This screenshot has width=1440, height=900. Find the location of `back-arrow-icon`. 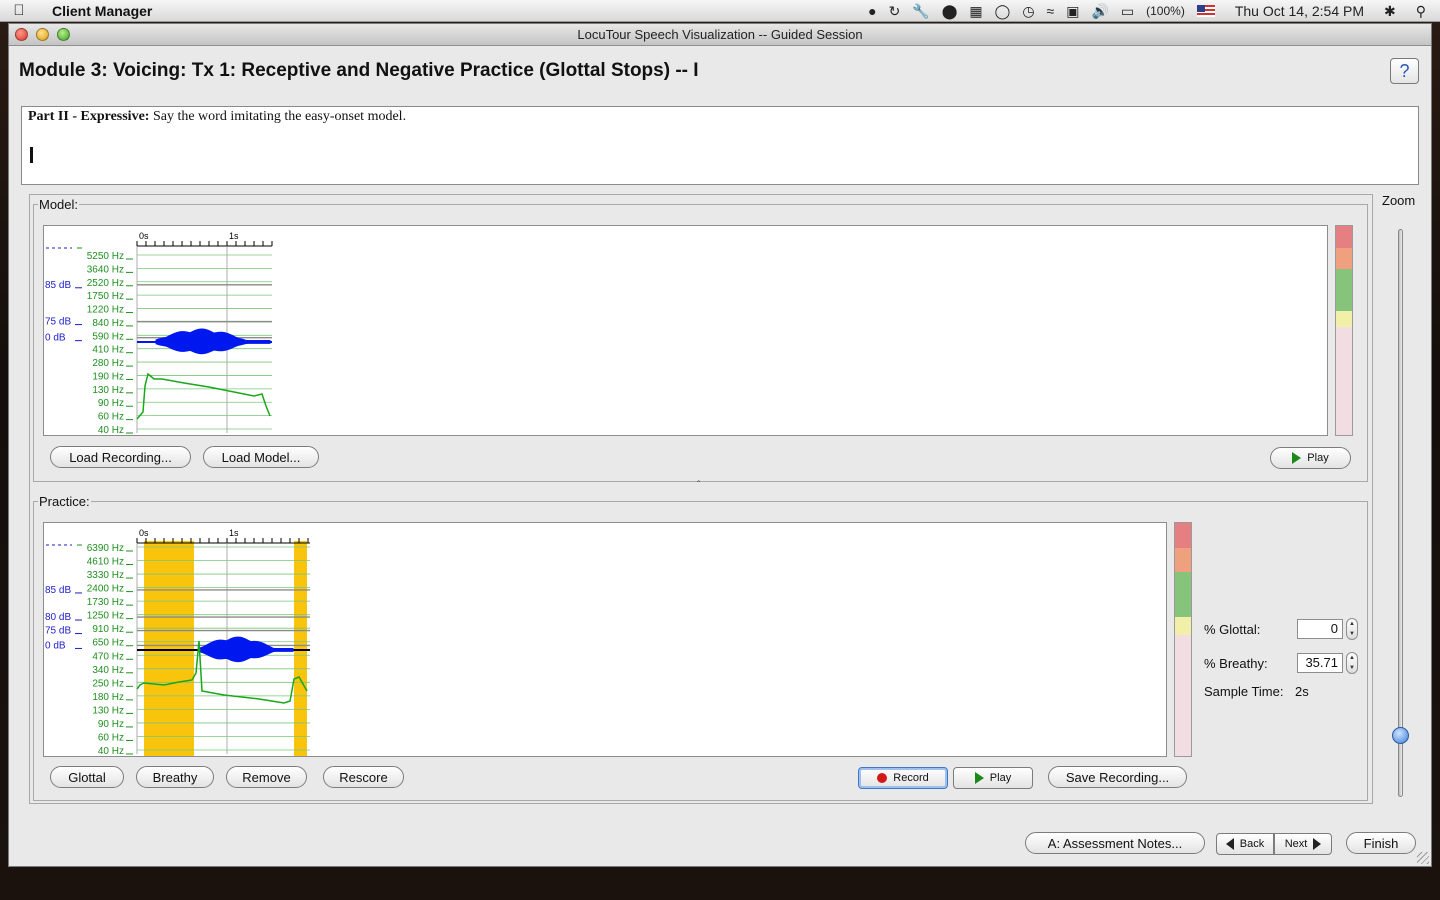

back-arrow-icon is located at coordinates (1229, 844).